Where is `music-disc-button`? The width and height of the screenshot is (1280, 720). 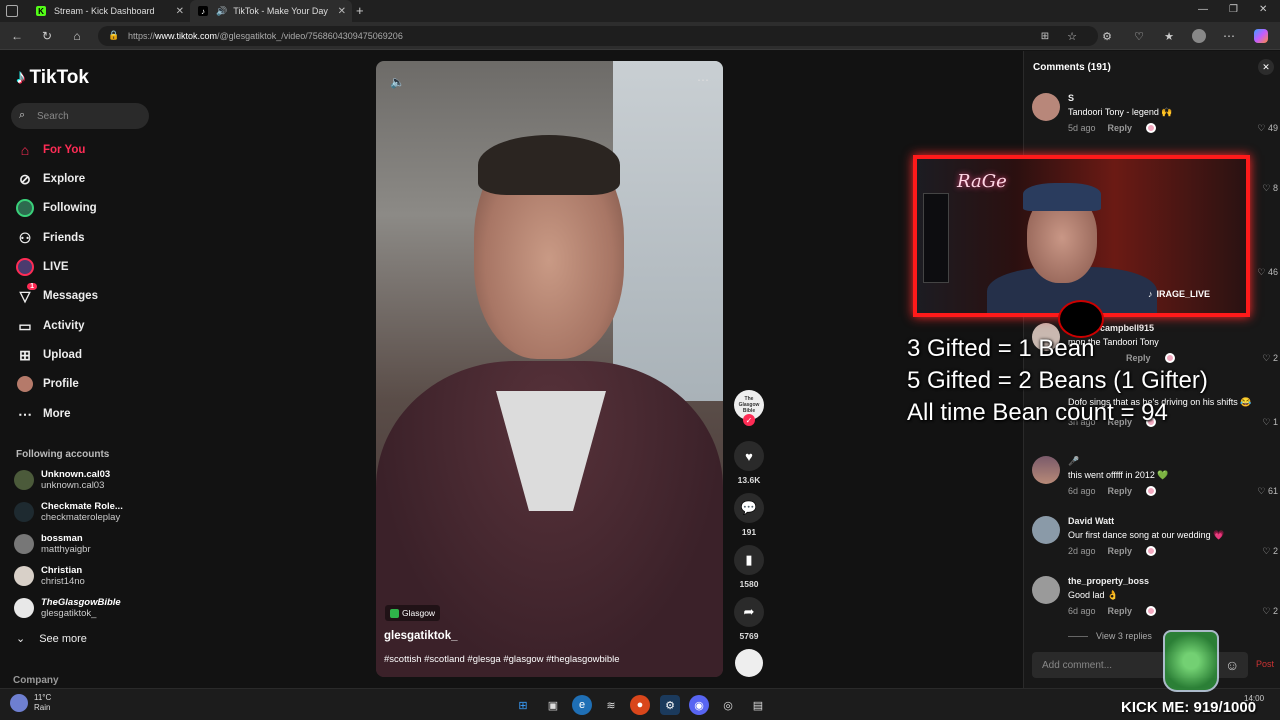 music-disc-button is located at coordinates (749, 663).